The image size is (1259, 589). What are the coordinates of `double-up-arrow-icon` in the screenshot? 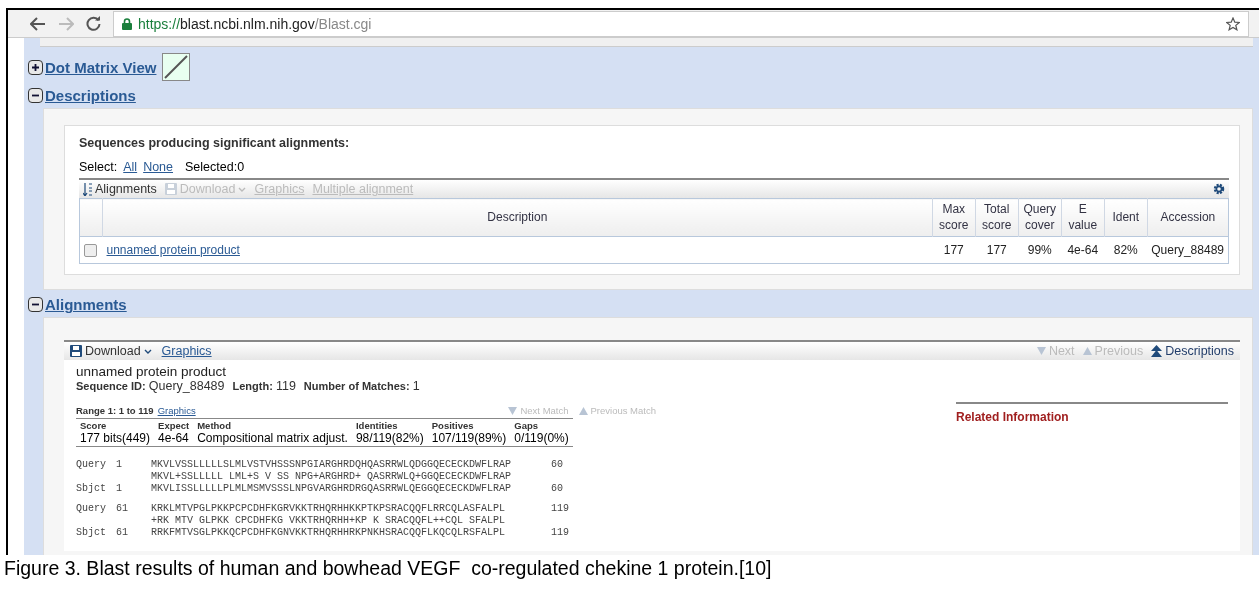 It's located at (1157, 351).